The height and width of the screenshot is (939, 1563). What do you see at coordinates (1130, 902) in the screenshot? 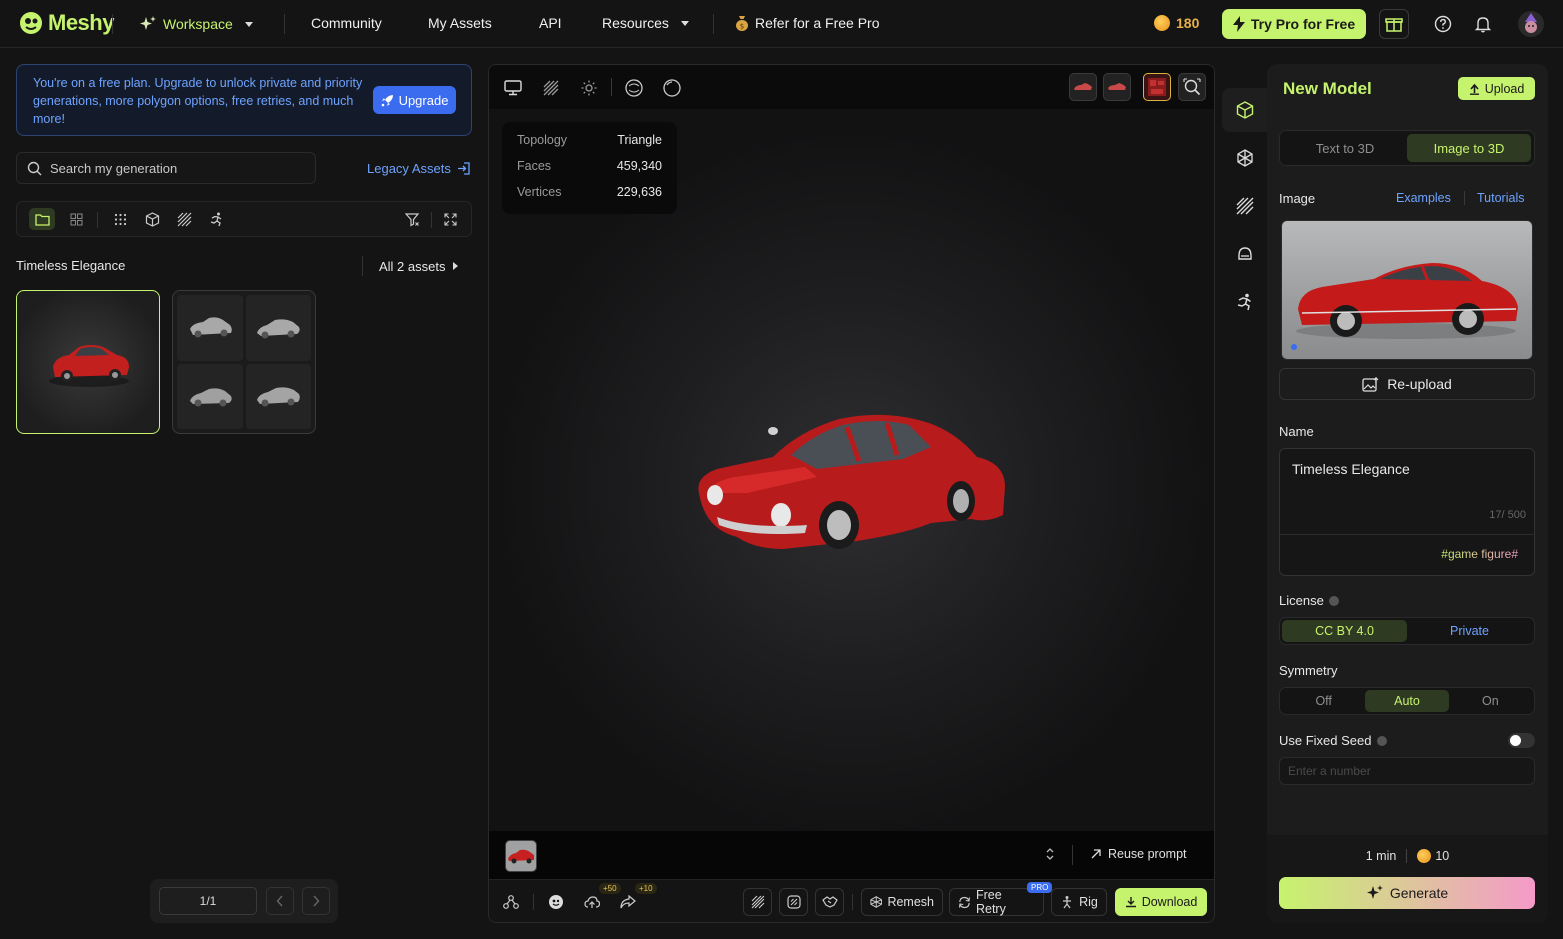
I see `download-icon` at bounding box center [1130, 902].